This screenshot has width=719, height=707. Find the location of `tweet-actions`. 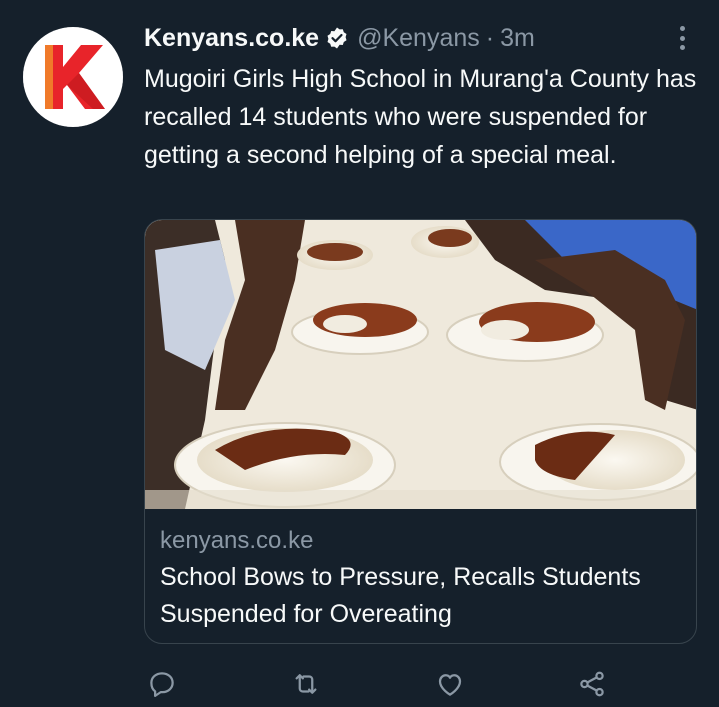

tweet-actions is located at coordinates (384, 684).